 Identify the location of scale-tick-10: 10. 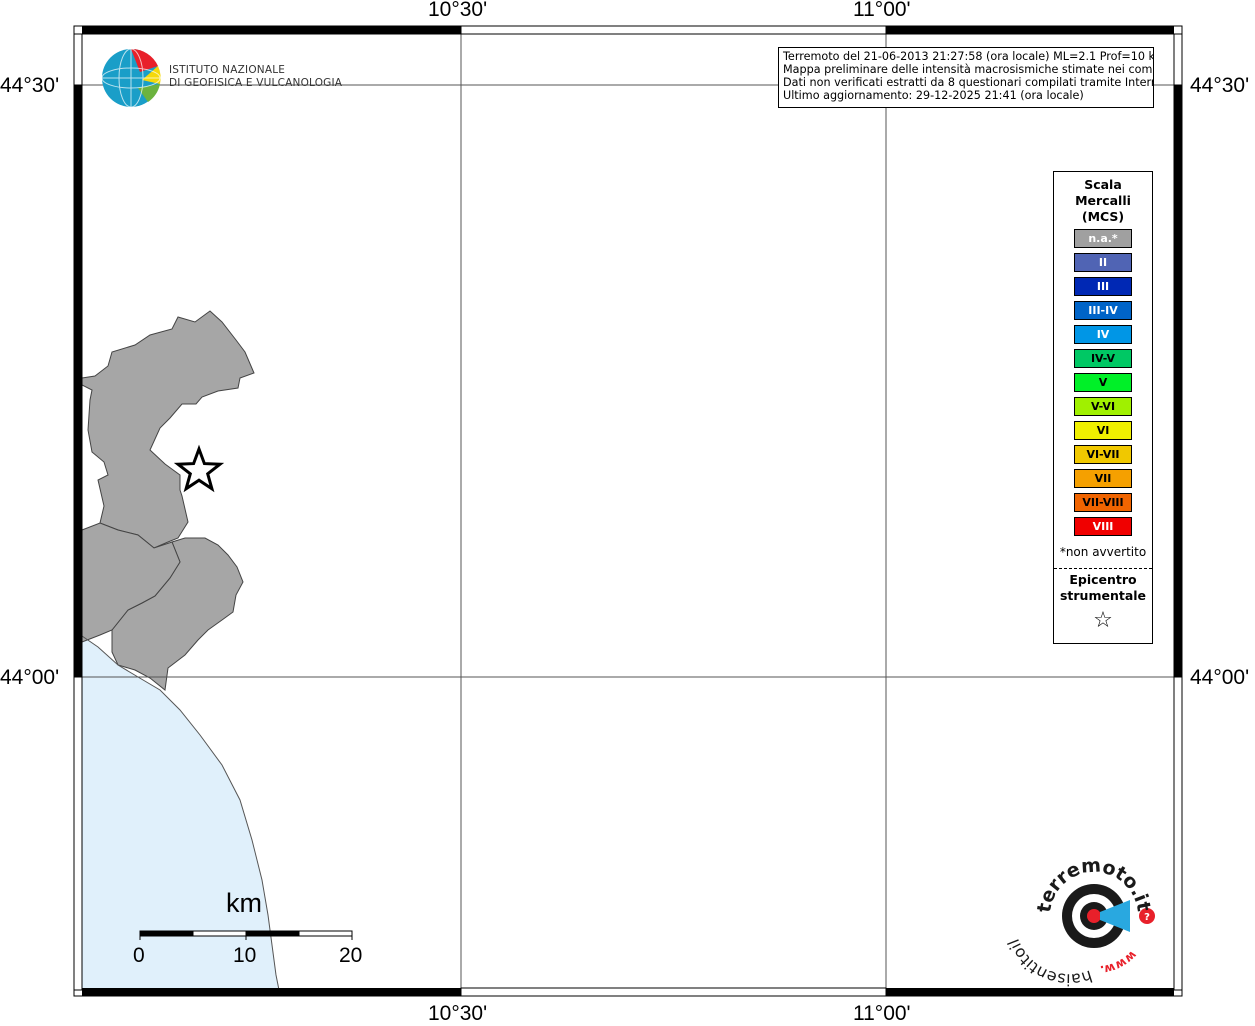
(245, 955).